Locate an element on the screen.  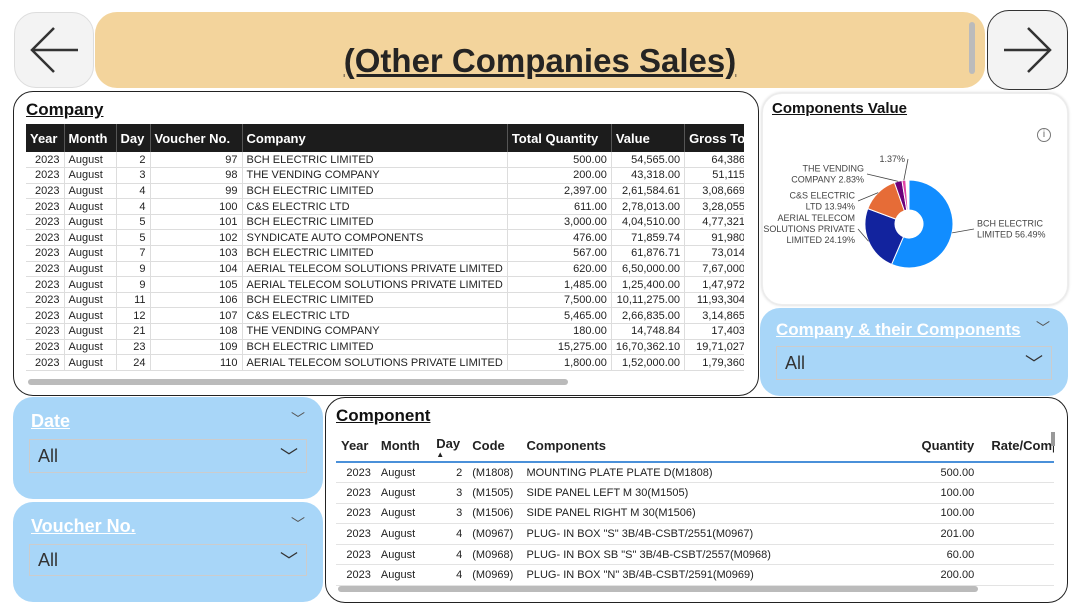
table-cell: 73,014.51 is located at coordinates (714, 253).